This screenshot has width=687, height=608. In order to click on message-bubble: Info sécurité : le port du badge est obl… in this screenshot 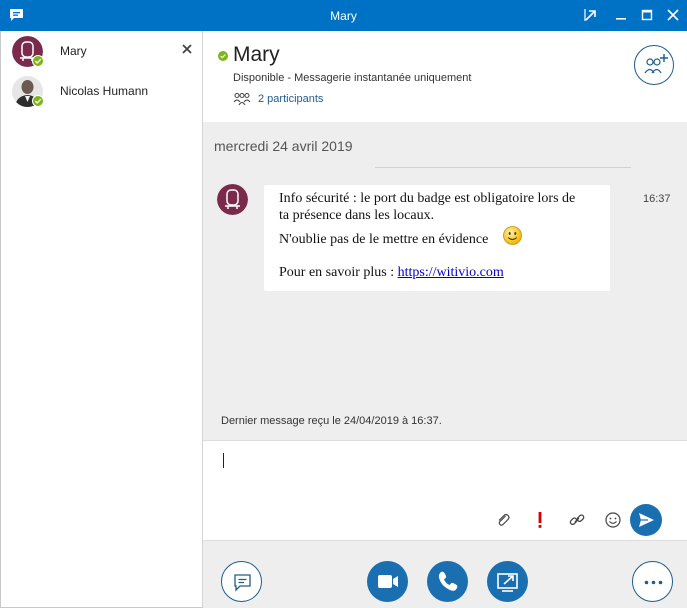, I will do `click(437, 238)`.